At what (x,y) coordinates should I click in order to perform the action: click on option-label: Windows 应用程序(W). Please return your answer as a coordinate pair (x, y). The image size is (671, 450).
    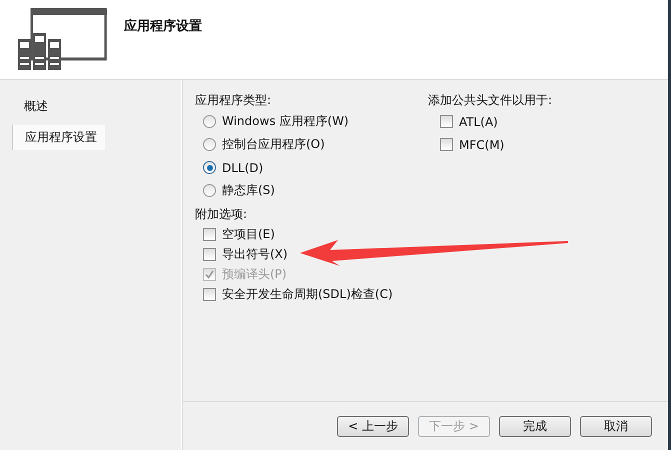
    Looking at the image, I should click on (285, 121).